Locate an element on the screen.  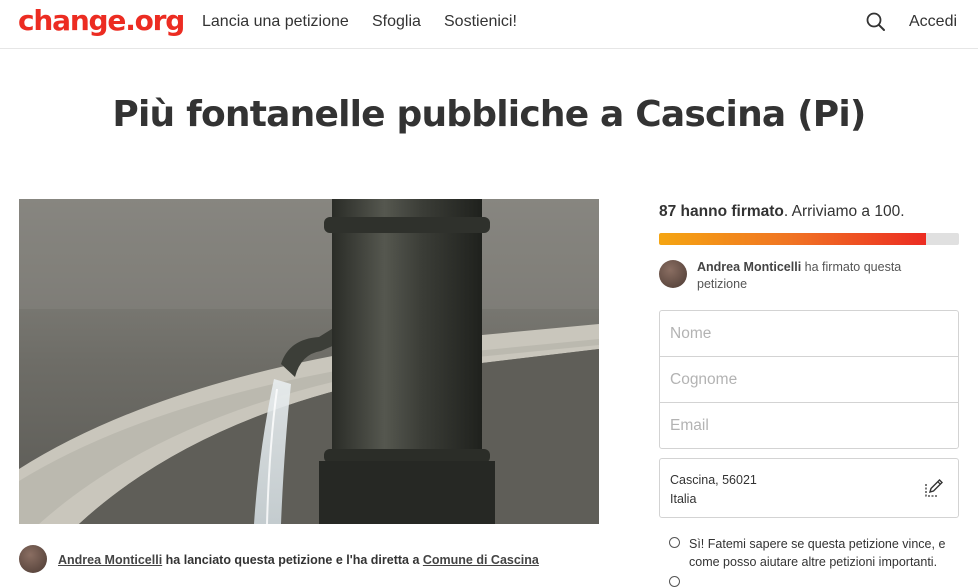
login-link: Accedi is located at coordinates (933, 22).